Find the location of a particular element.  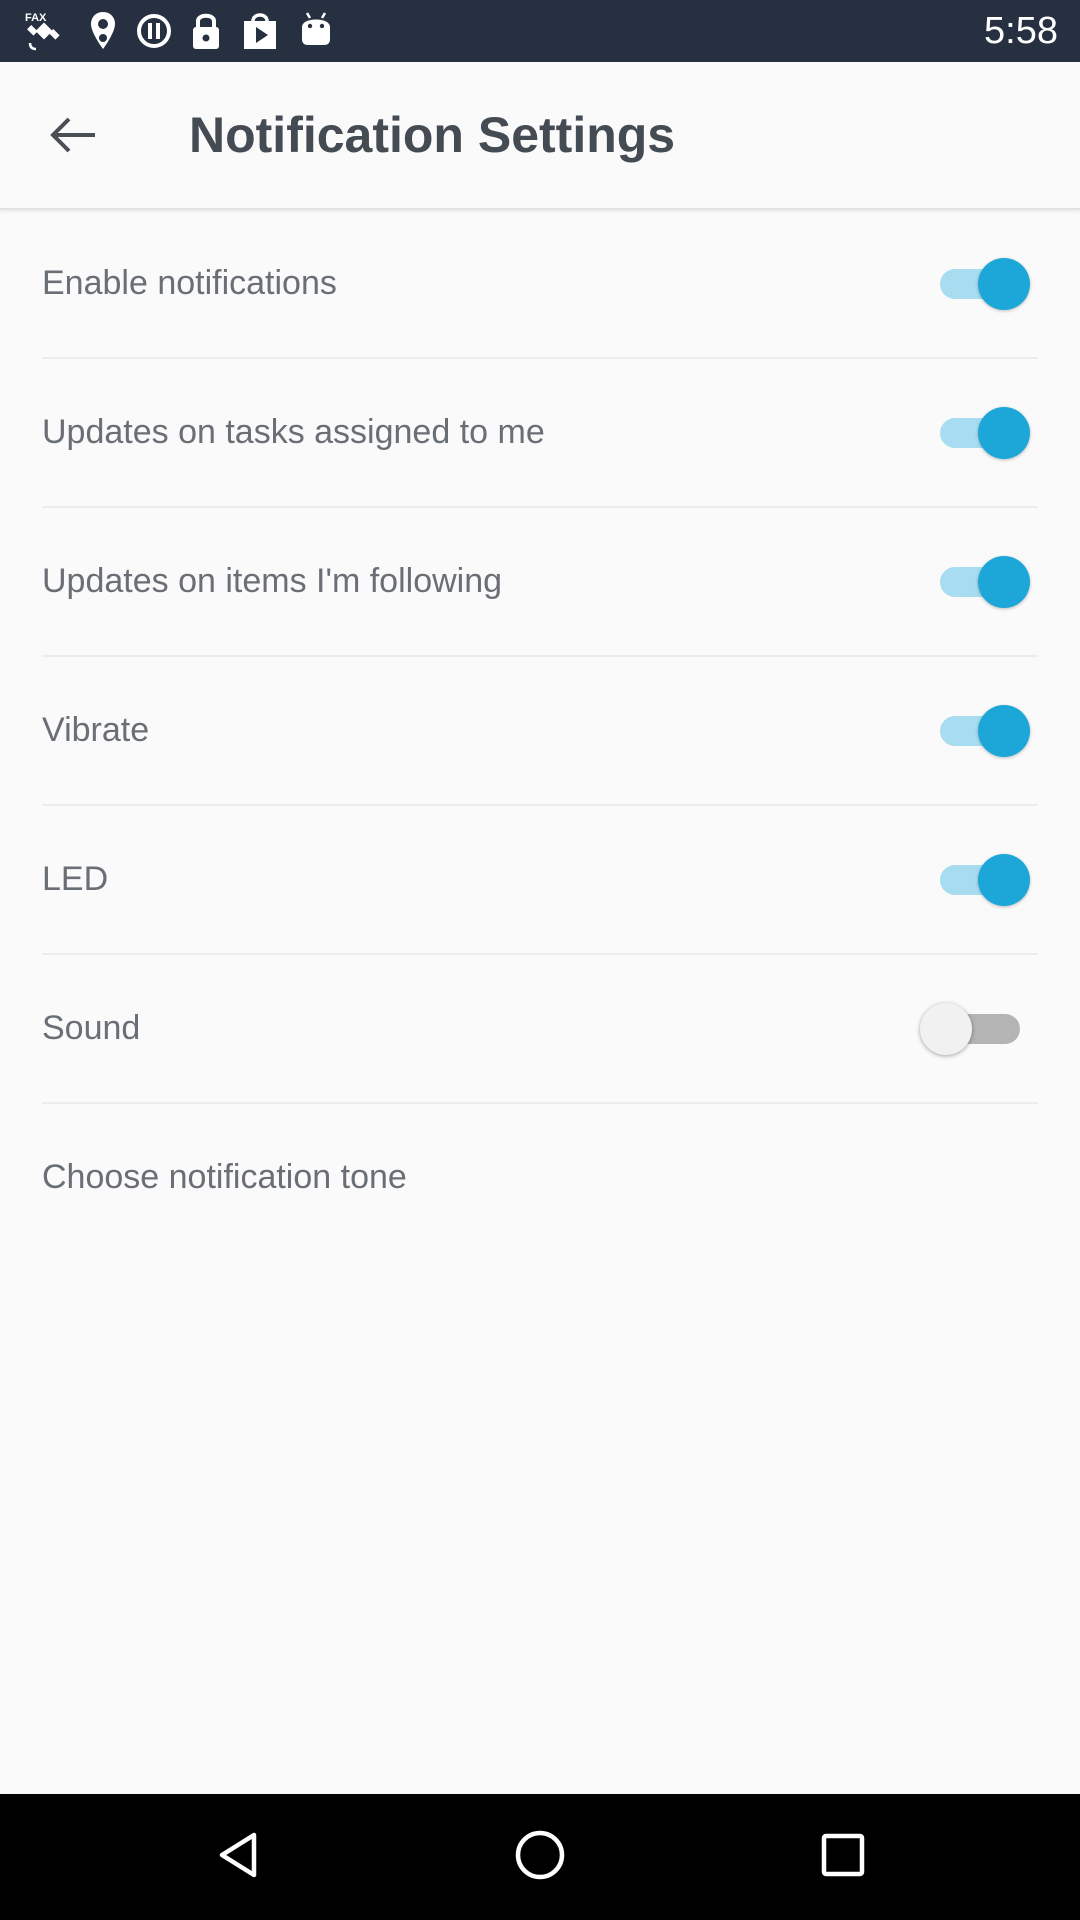

nav-recents-button is located at coordinates (843, 1857).